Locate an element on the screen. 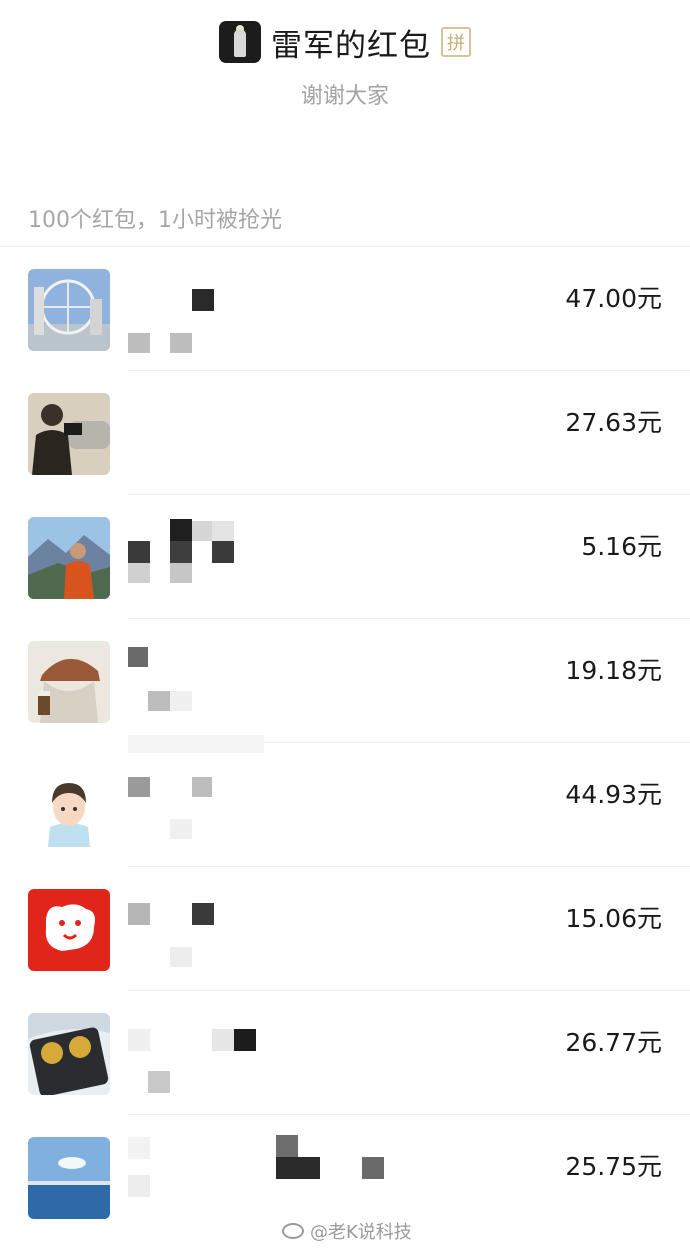 Image resolution: width=690 pixels, height=1248 pixels. mountain-person-photo-avatar is located at coordinates (69, 558).